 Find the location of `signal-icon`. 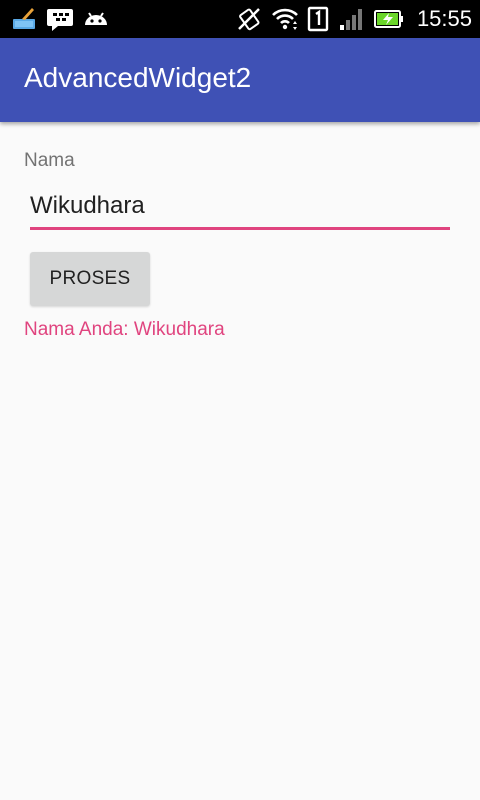

signal-icon is located at coordinates (351, 19).